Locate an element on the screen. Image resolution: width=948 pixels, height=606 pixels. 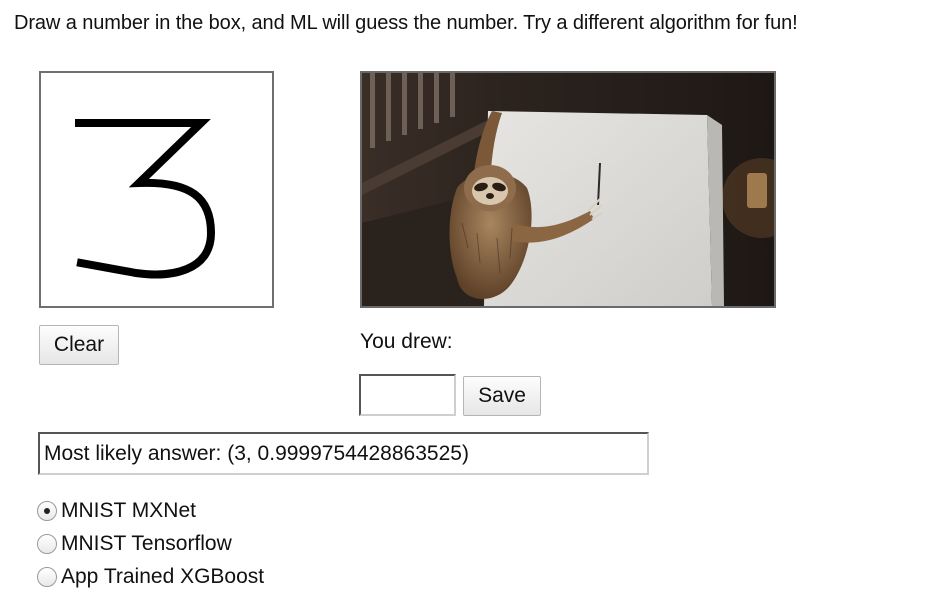
drawing-canvas is located at coordinates (156, 189).